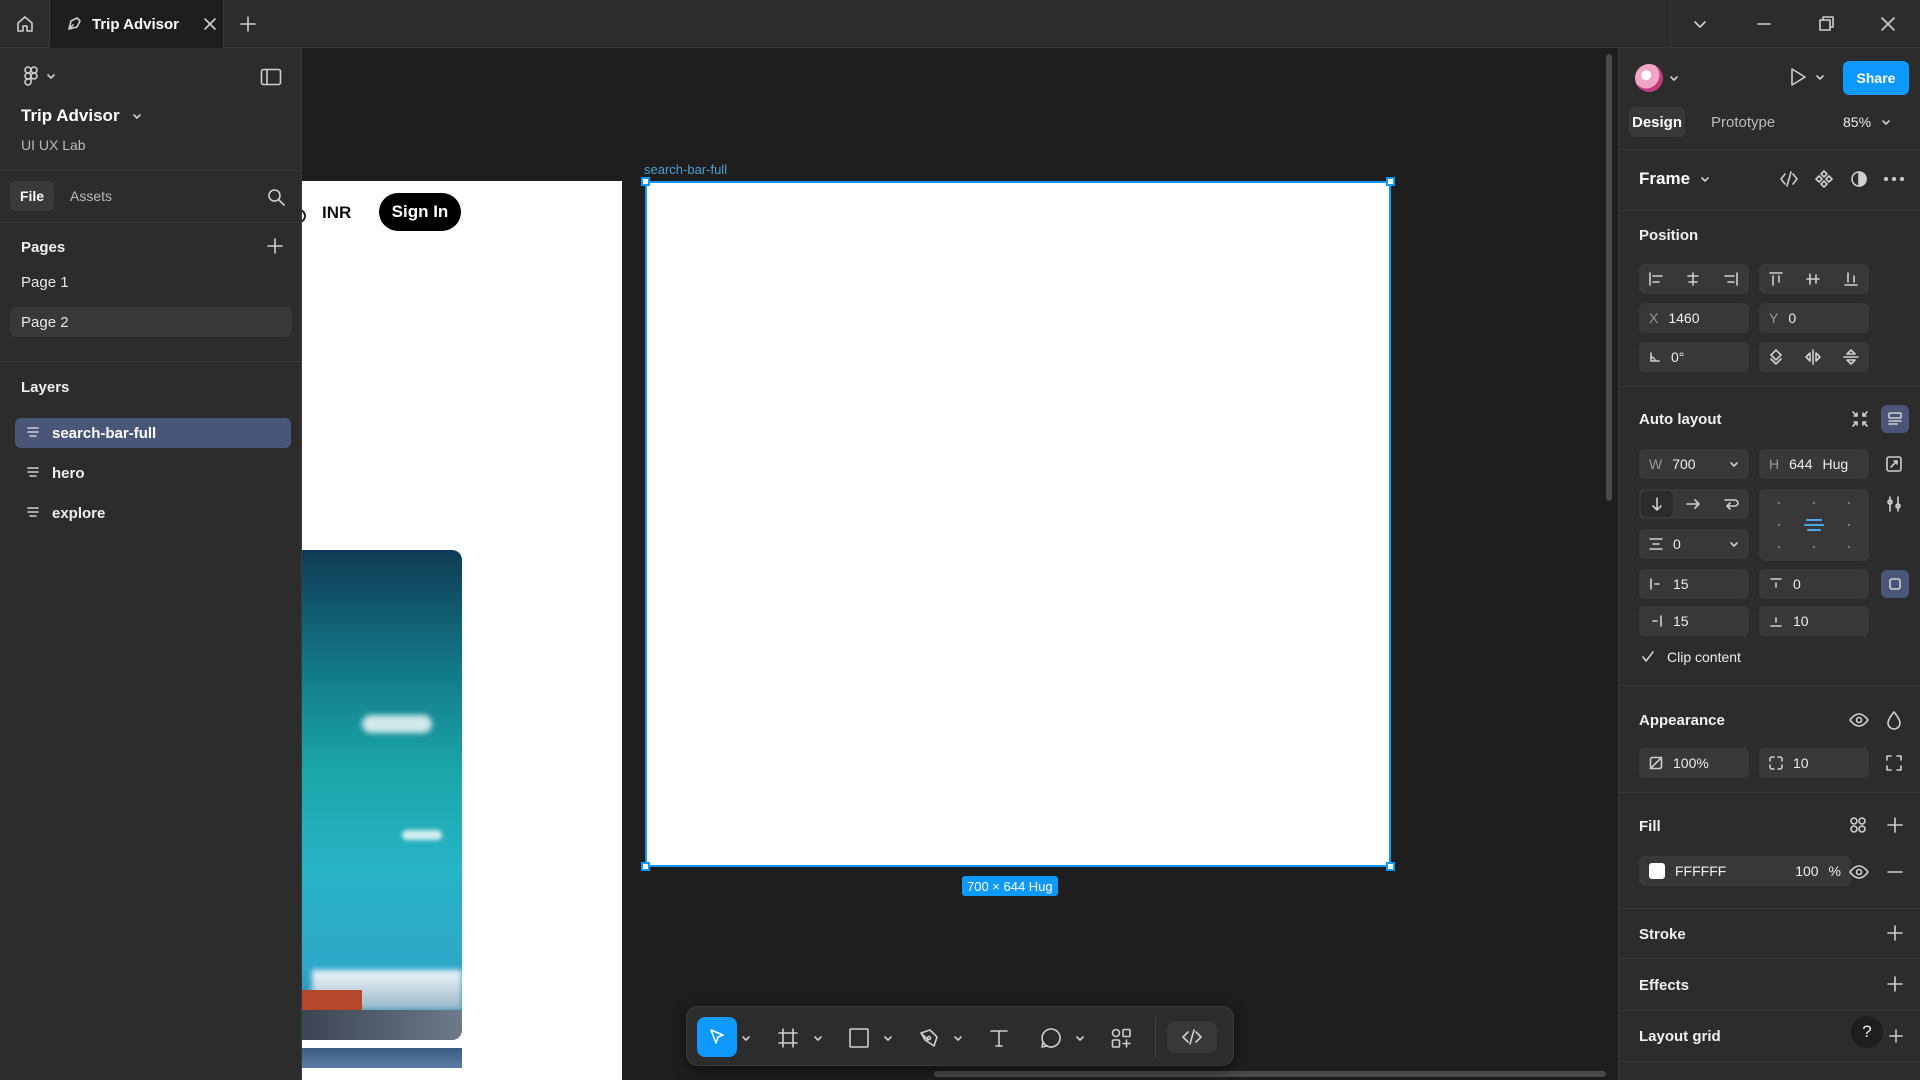 The image size is (1920, 1080). What do you see at coordinates (1814, 763) in the screenshot?
I see `corner-radius-field: 10` at bounding box center [1814, 763].